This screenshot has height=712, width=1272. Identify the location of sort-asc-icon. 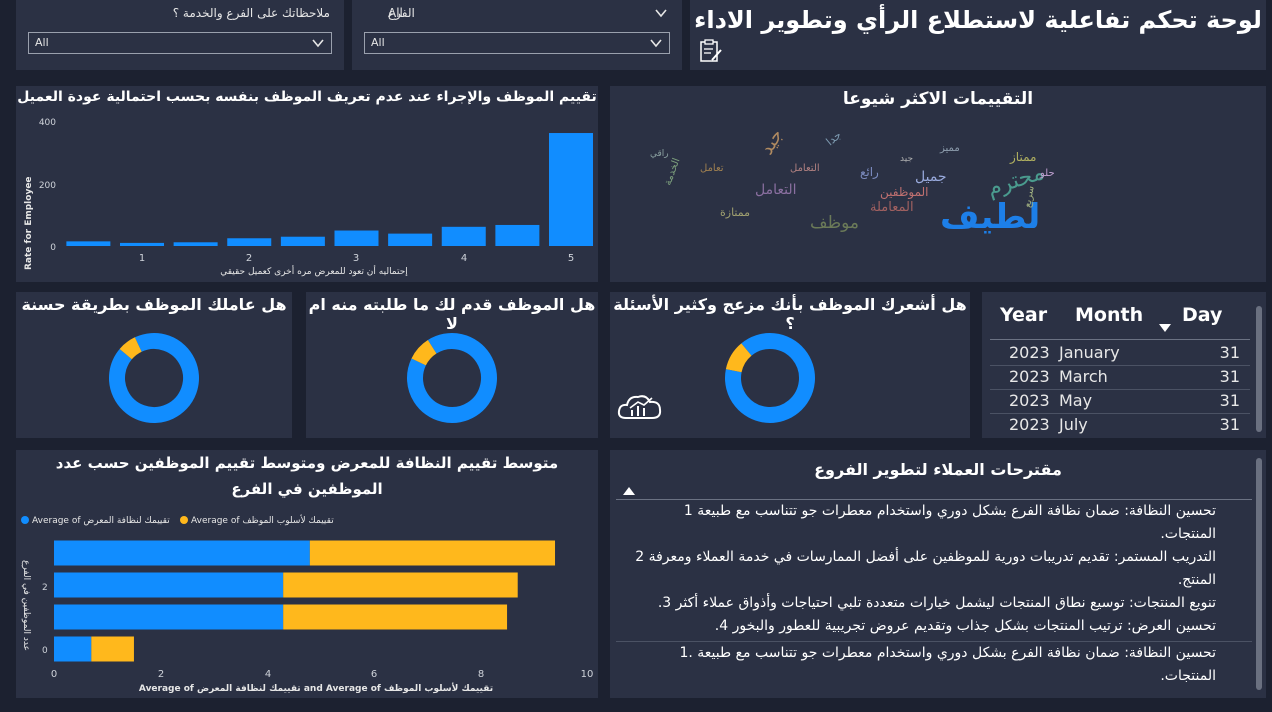
(629, 491).